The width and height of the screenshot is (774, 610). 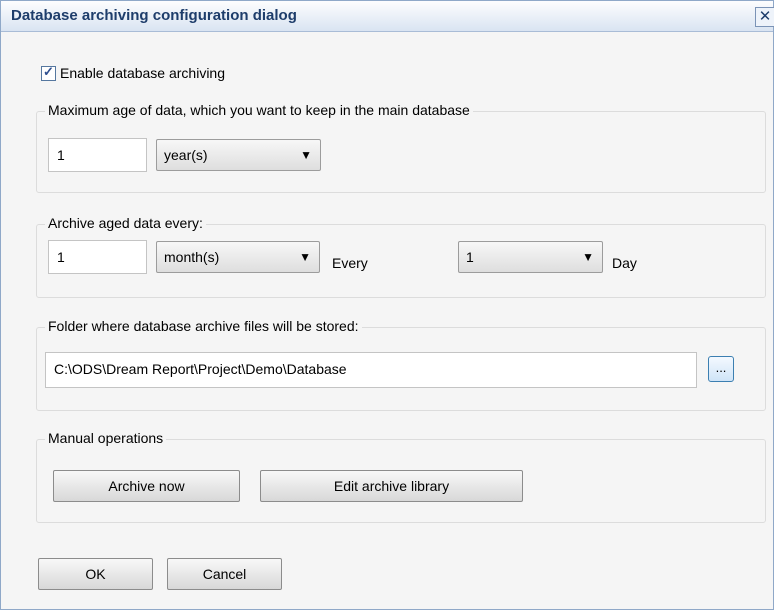 What do you see at coordinates (95, 574) in the screenshot?
I see `ok-button: OK` at bounding box center [95, 574].